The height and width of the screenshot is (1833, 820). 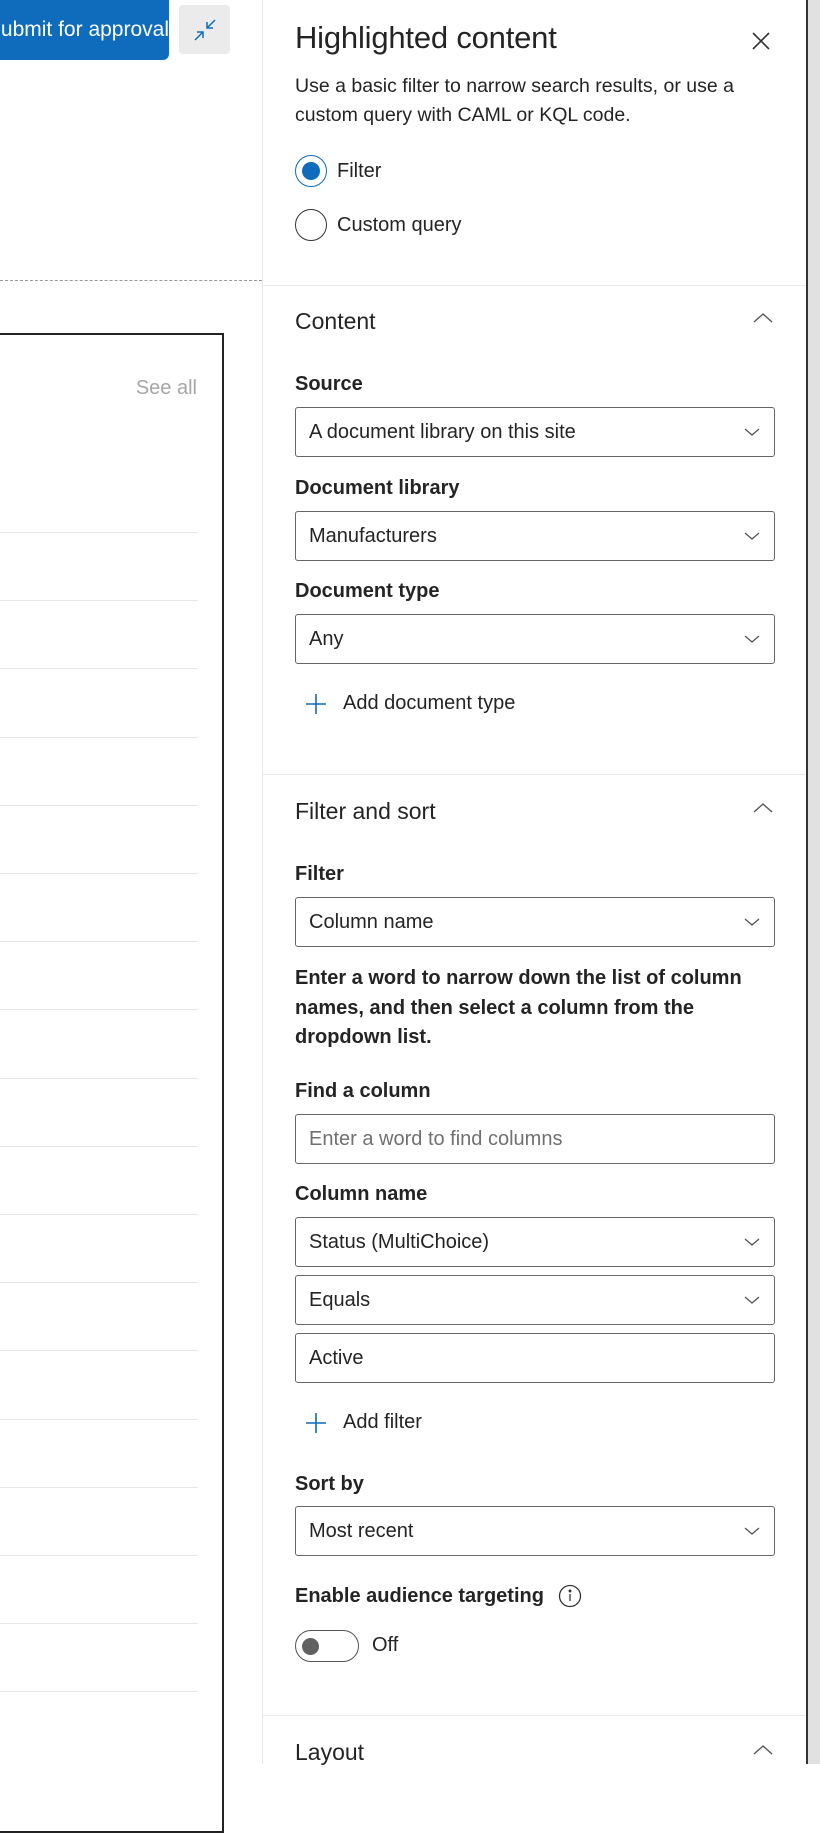 I want to click on dropdown-value: Most recent, so click(x=361, y=1531).